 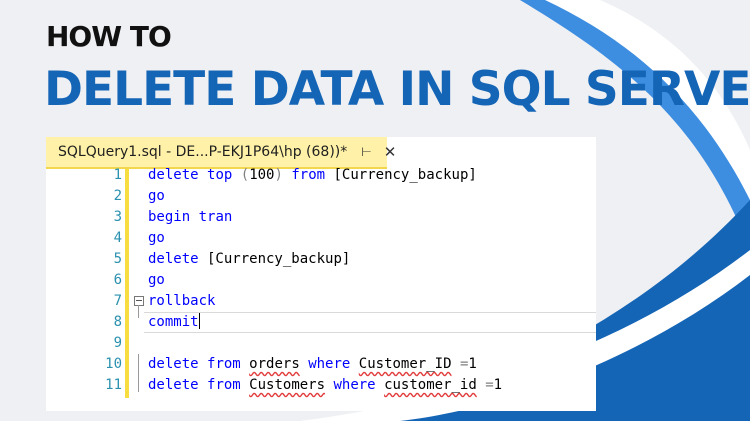 I want to click on code-line-2: 2 go, so click(x=321, y=196).